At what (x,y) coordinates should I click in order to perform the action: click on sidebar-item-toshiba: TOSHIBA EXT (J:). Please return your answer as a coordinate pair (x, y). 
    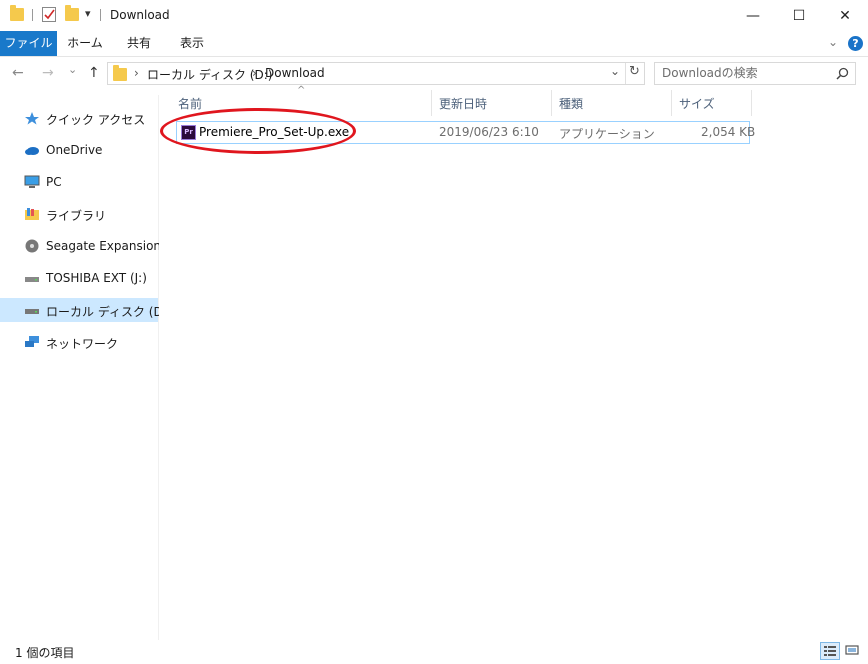
    Looking at the image, I should click on (79, 278).